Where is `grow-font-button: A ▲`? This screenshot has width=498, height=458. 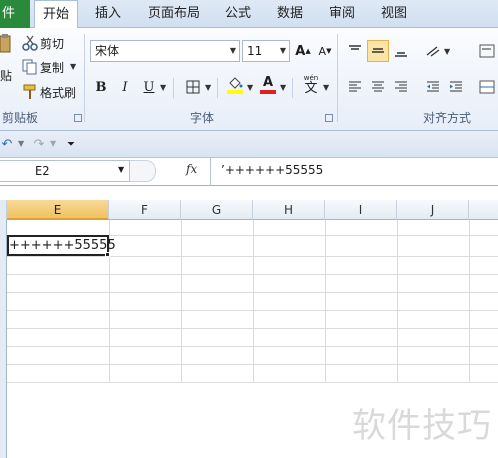 grow-font-button: A ▲ is located at coordinates (303, 51).